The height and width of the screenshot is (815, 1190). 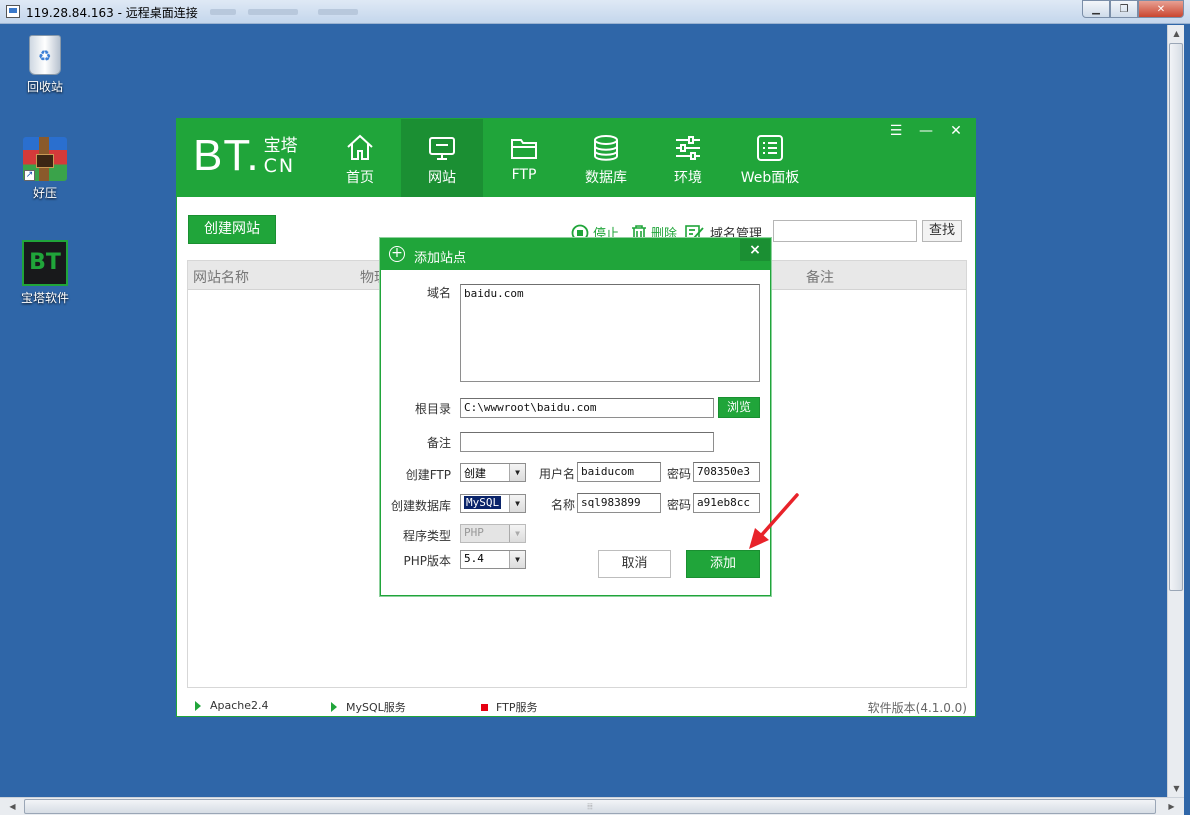 I want to click on folder-icon, so click(x=524, y=149).